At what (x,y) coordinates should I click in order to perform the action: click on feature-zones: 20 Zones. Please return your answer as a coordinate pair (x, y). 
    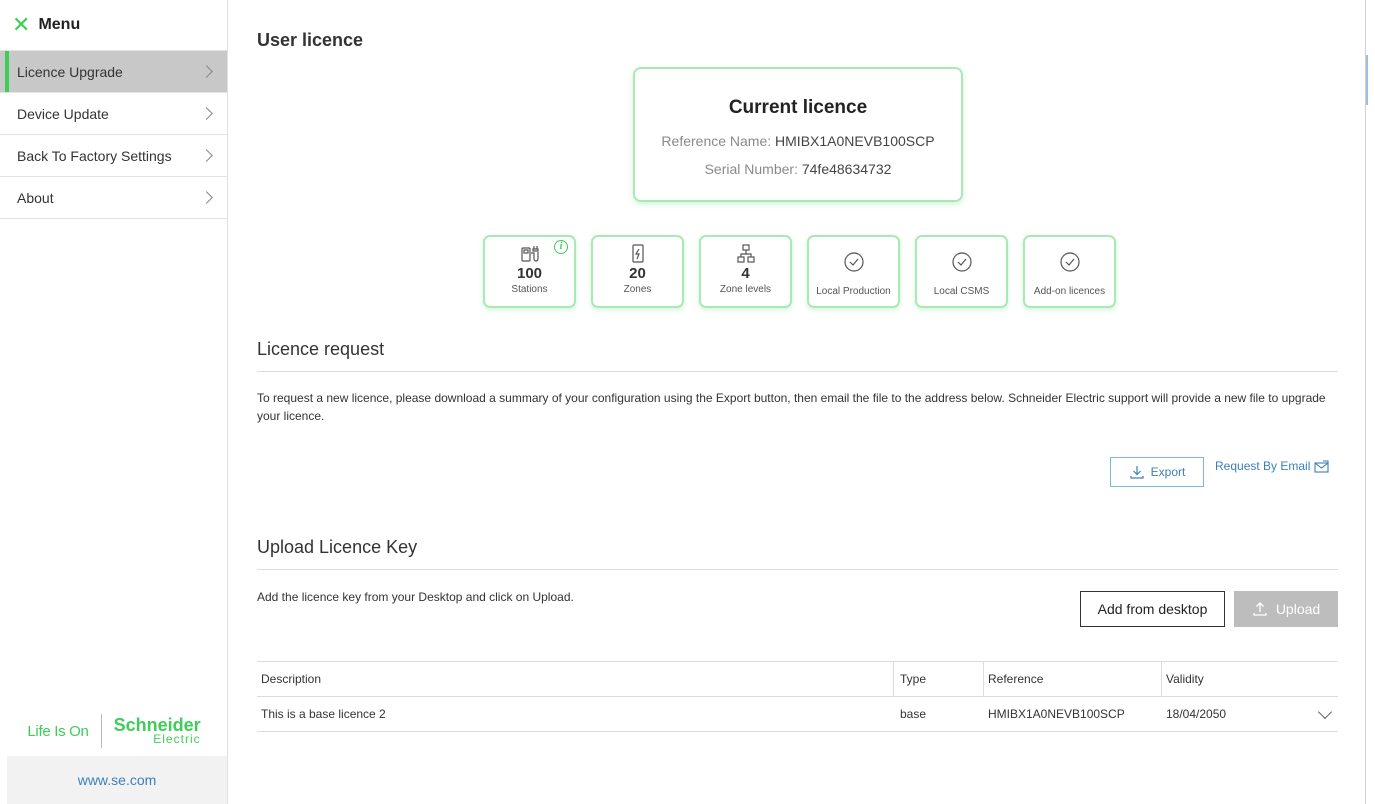
    Looking at the image, I should click on (637, 271).